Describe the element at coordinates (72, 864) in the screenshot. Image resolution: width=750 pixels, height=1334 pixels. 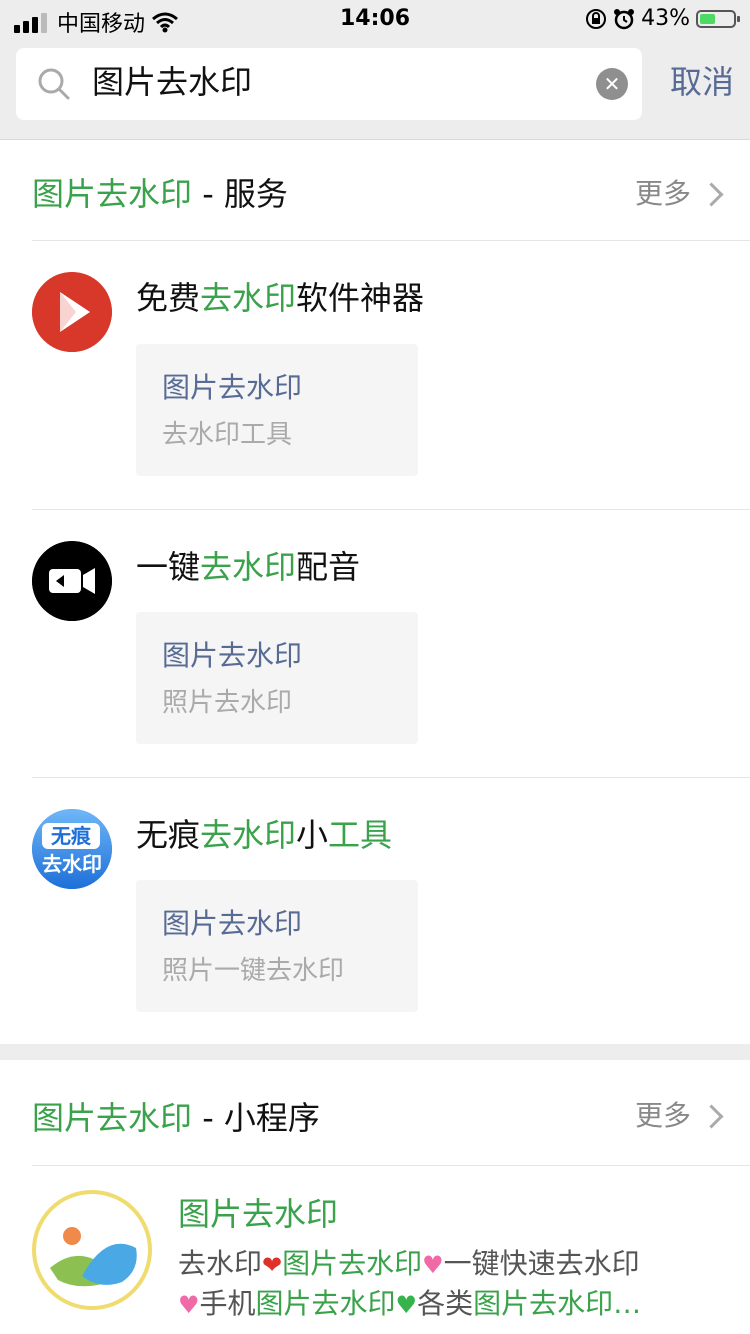
I see `svg-text: 去水印` at that location.